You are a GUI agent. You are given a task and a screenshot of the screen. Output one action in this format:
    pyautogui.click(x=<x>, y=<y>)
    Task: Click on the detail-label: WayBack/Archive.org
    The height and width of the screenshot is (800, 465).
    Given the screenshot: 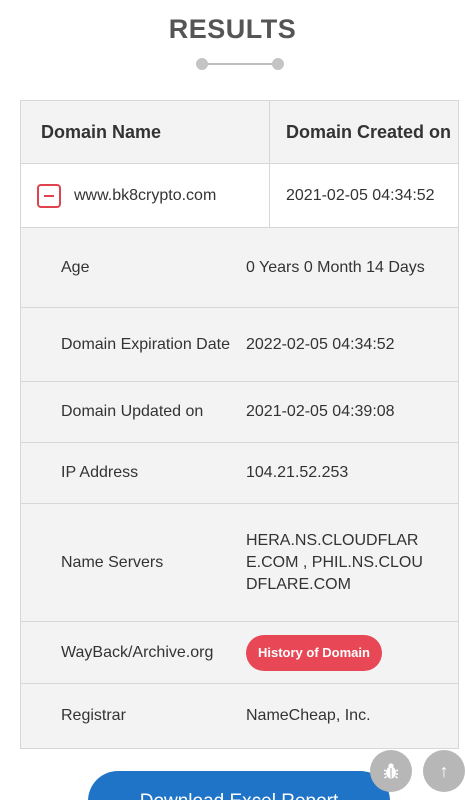 What is the action you would take?
    pyautogui.click(x=137, y=652)
    